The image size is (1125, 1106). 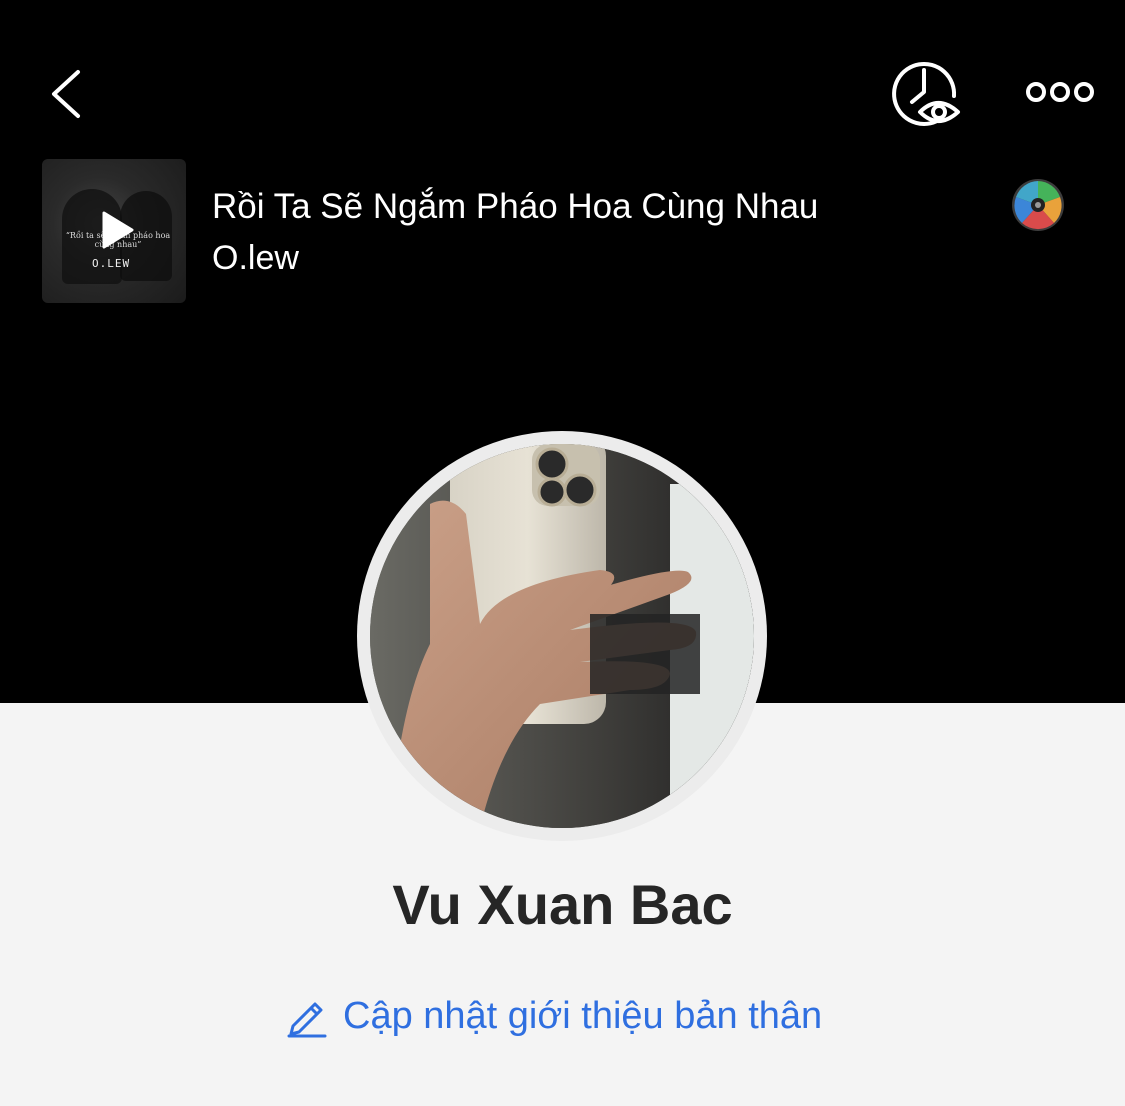 What do you see at coordinates (583, 1015) in the screenshot?
I see `update-bio-label: Cập nhật giới thiệu bản thân` at bounding box center [583, 1015].